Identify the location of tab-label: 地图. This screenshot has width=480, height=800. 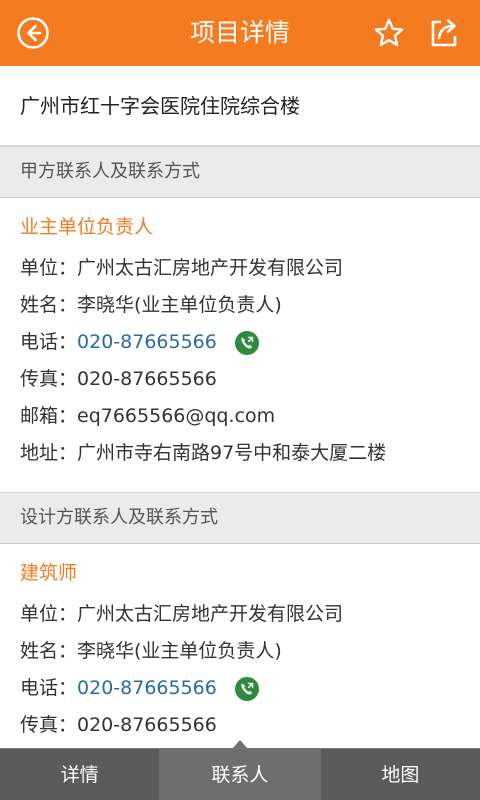
(400, 775).